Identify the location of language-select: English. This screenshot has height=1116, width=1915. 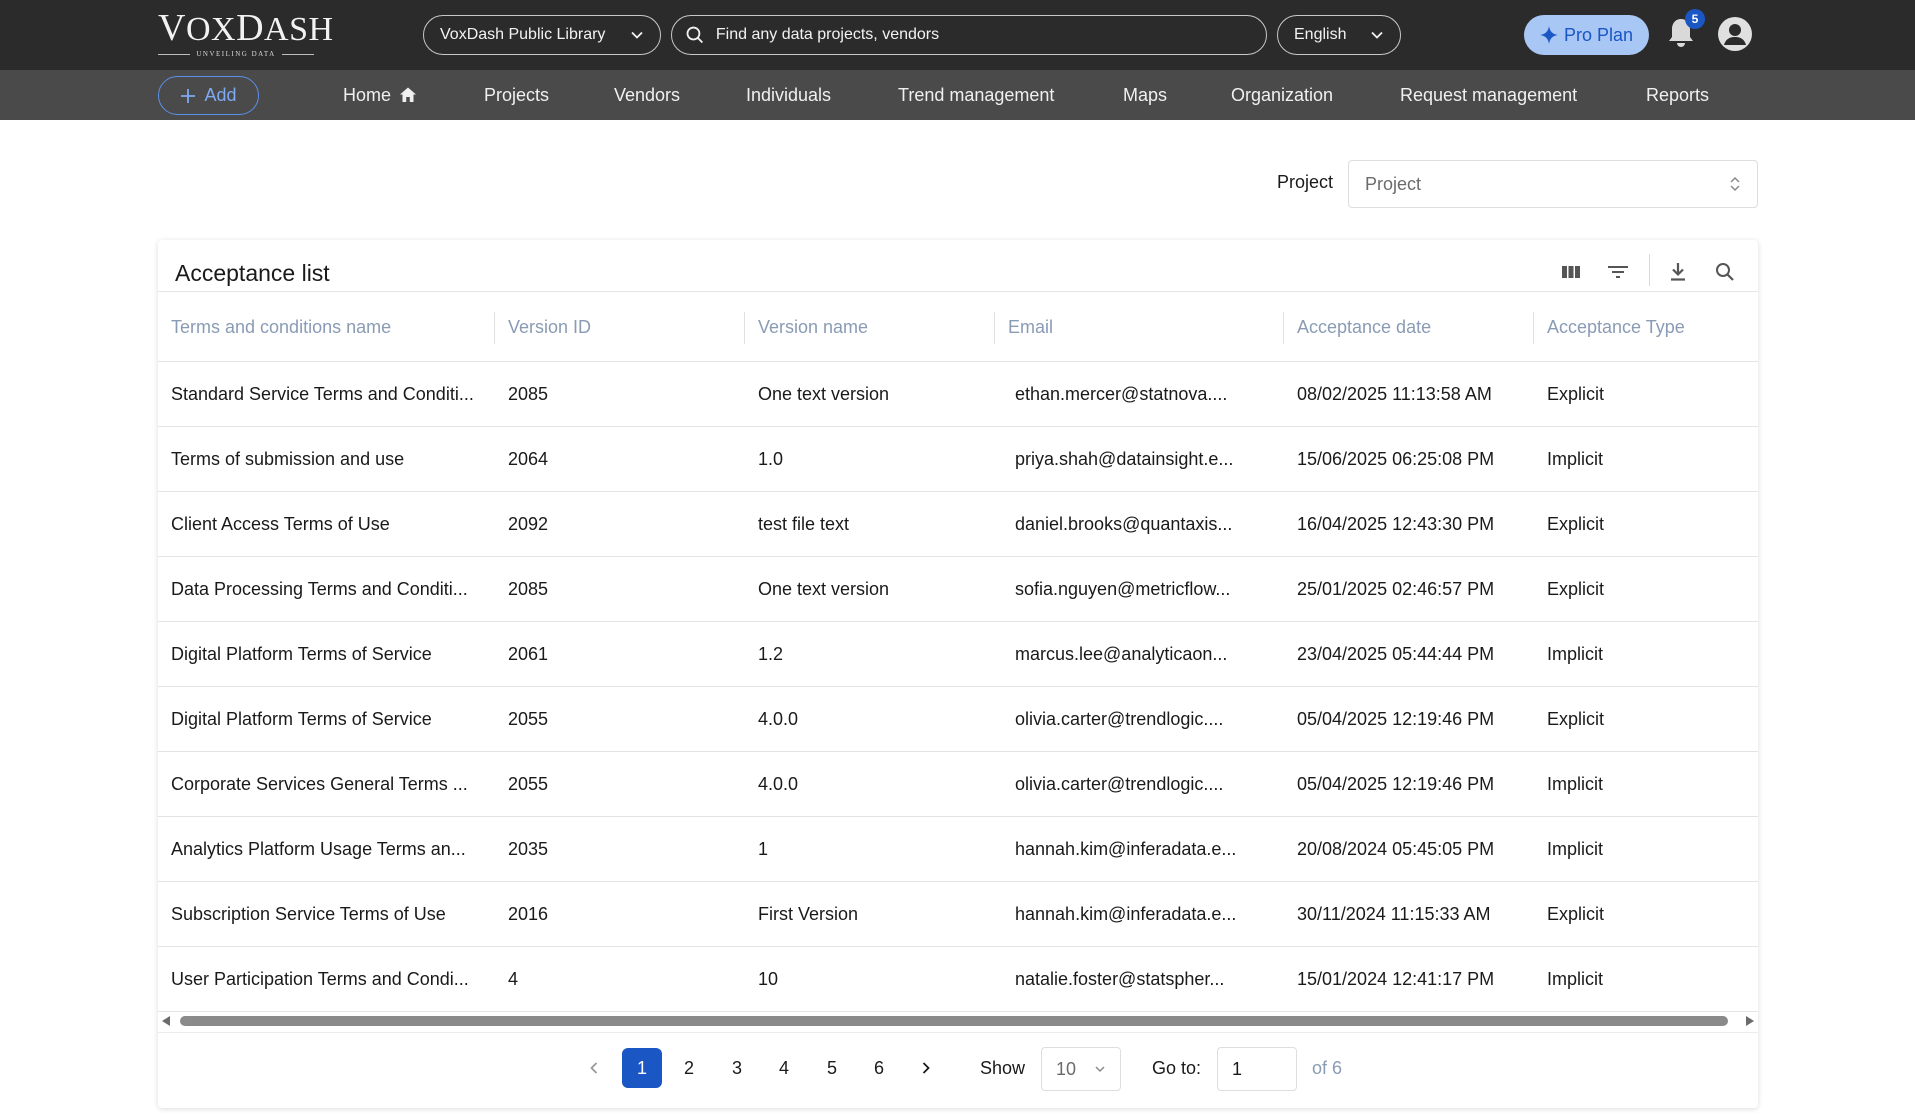
(1339, 35).